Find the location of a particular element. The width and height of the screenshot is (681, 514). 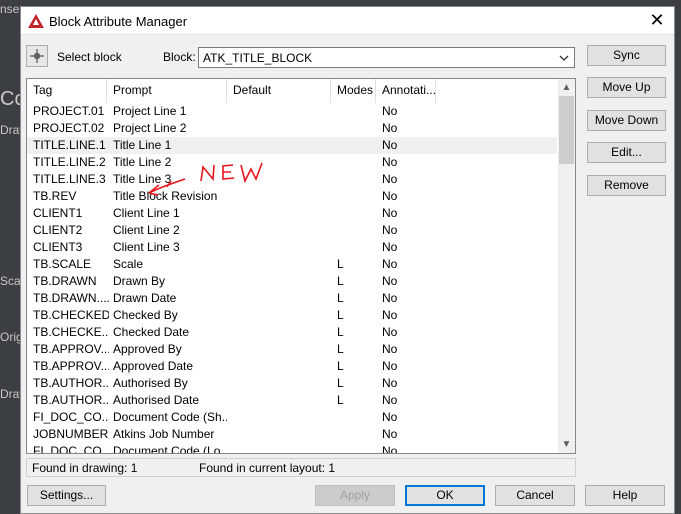

cell-tag: JOBNUMBER is located at coordinates (71, 434).